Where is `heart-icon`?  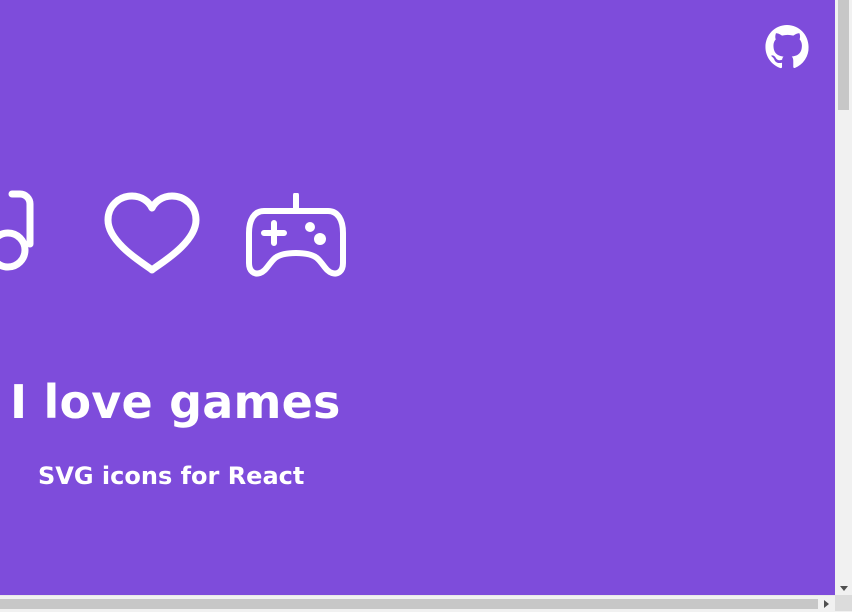 heart-icon is located at coordinates (152, 234).